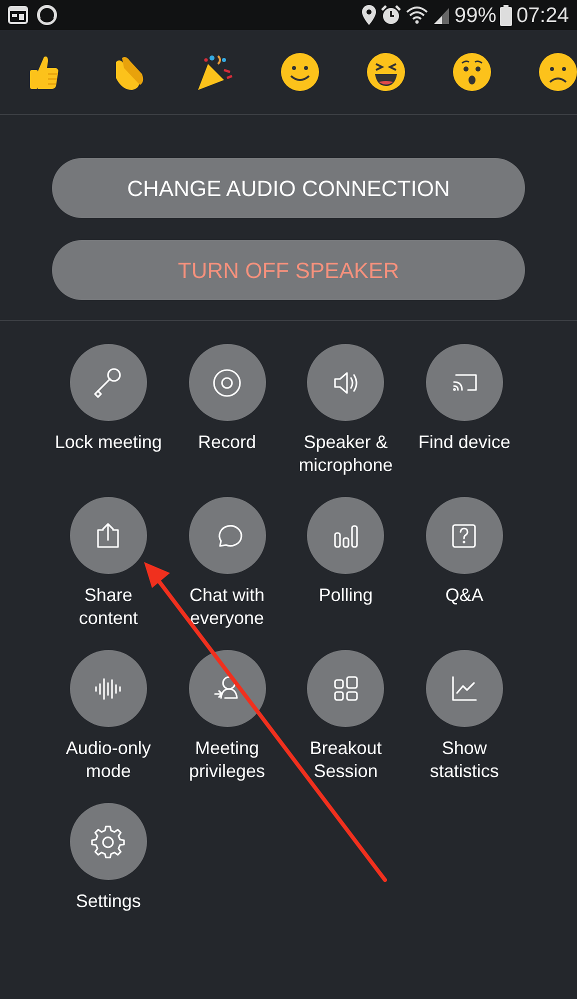 The width and height of the screenshot is (577, 999). What do you see at coordinates (464, 595) in the screenshot?
I see `action-label: Q&A` at bounding box center [464, 595].